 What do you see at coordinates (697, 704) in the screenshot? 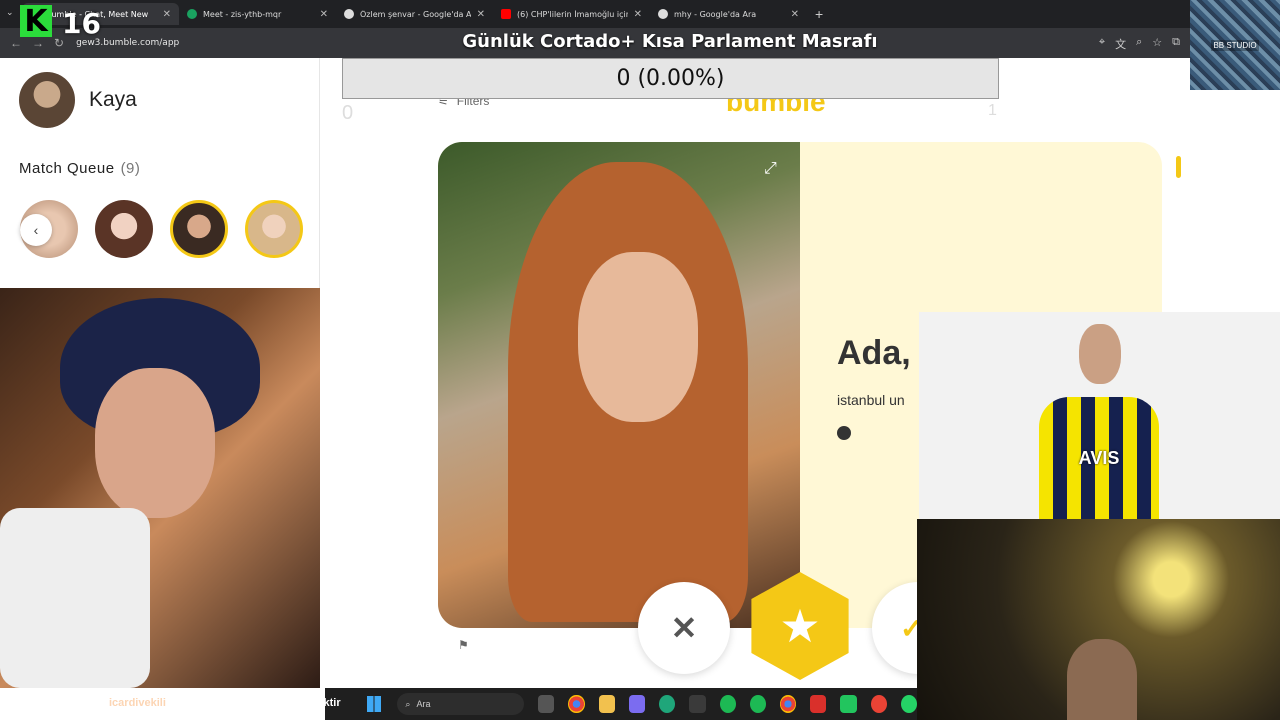
I see `store-icon` at bounding box center [697, 704].